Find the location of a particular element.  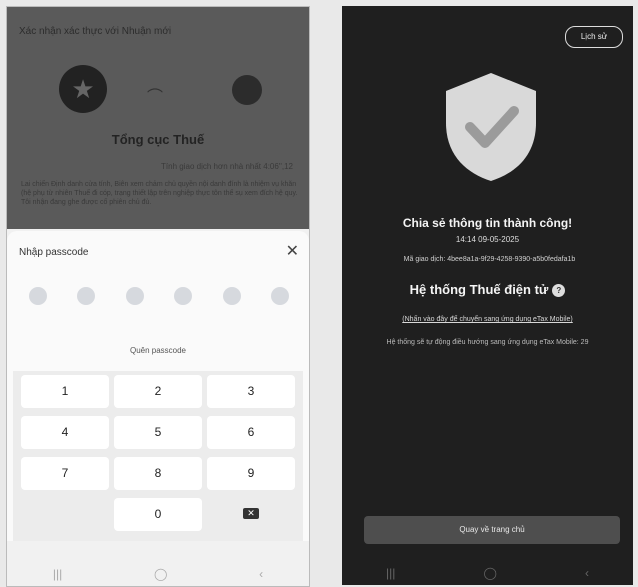

history-label: Lịch sử is located at coordinates (594, 36).